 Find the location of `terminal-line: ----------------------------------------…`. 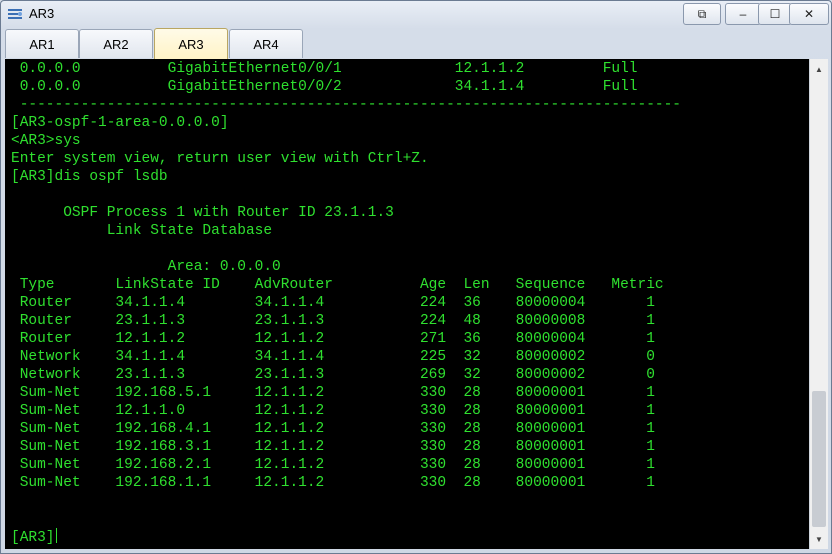

terminal-line: ----------------------------------------… is located at coordinates (346, 105).